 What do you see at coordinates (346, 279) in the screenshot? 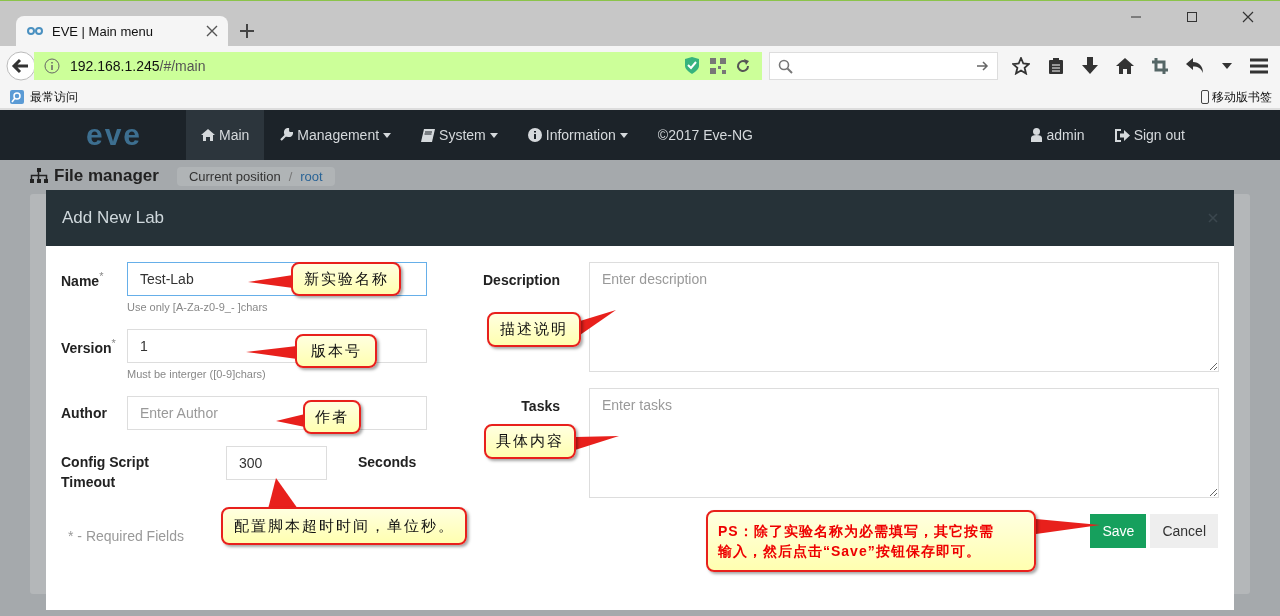
I see `callout: 新实验名称` at bounding box center [346, 279].